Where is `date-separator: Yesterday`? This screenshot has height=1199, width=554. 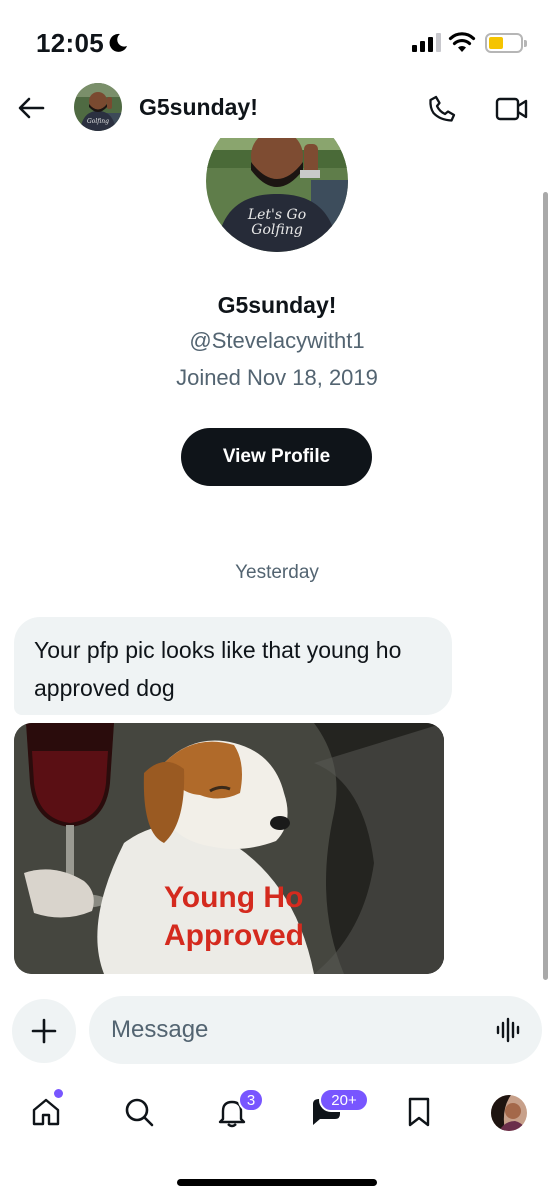
date-separator: Yesterday is located at coordinates (277, 572).